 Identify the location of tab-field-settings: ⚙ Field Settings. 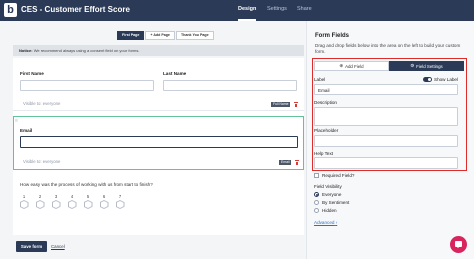
(426, 66).